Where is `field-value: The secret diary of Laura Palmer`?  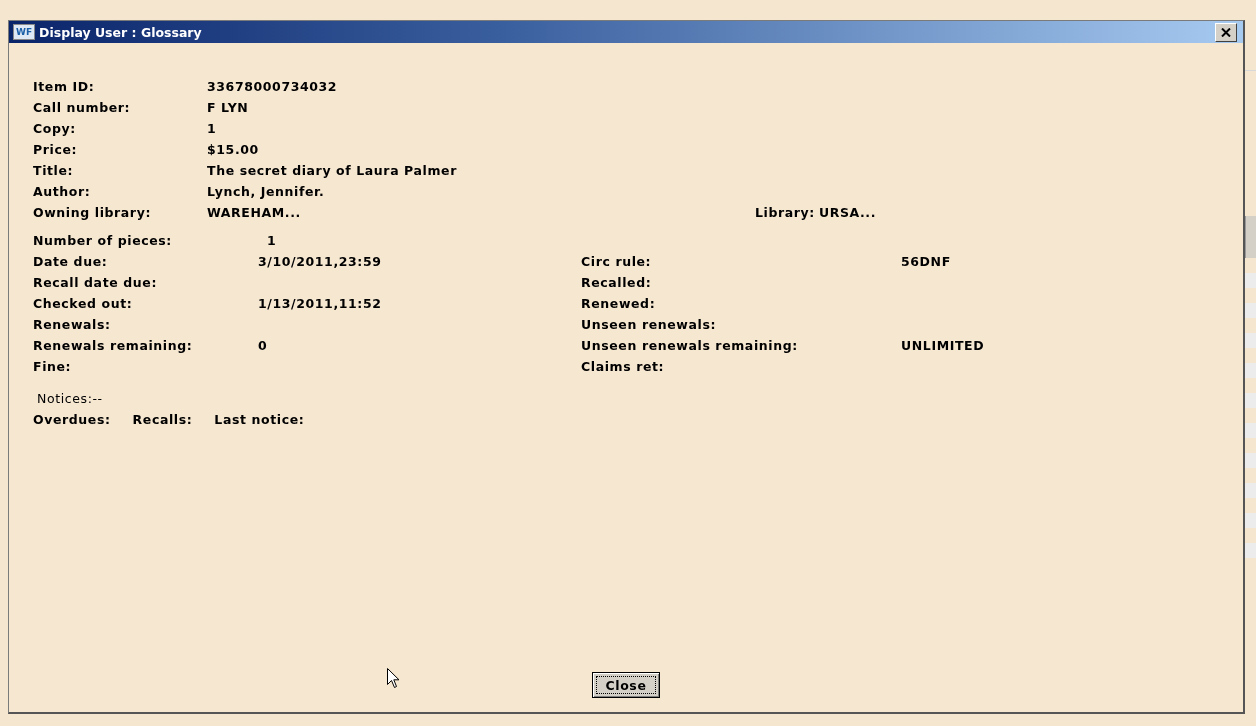 field-value: The secret diary of Laura Palmer is located at coordinates (332, 170).